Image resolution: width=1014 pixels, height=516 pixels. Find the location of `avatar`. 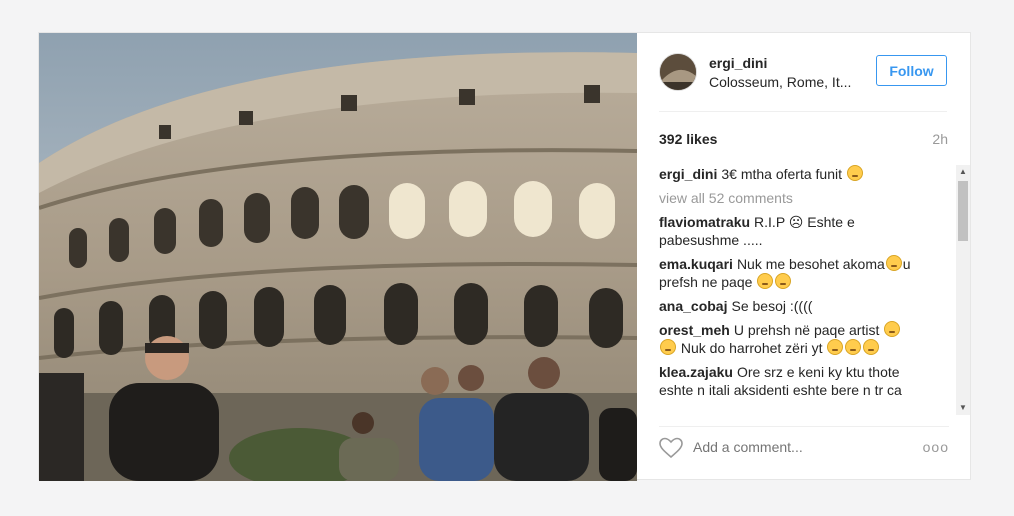

avatar is located at coordinates (678, 72).